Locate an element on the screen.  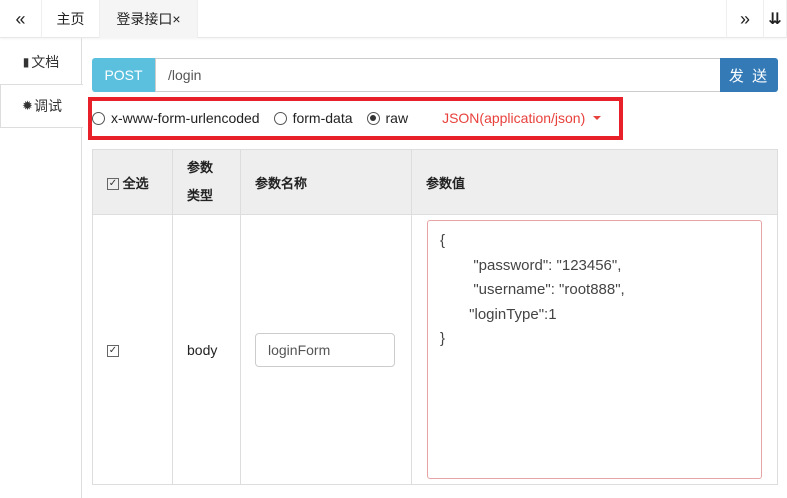
content-type-dropdown: JSON(application/json) is located at coordinates (522, 118).